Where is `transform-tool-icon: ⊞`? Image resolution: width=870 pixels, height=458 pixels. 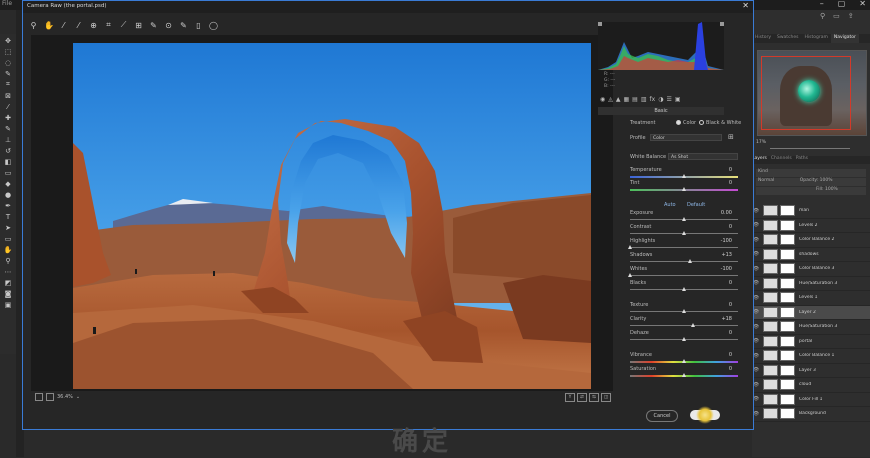
transform-tool-icon: ⊞ is located at coordinates (138, 25).